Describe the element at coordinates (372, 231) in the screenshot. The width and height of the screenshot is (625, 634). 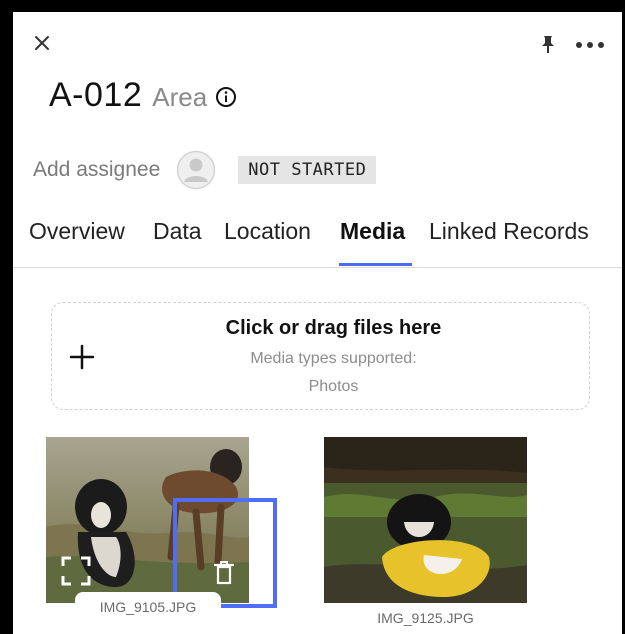
I see `tab-media: Media` at that location.